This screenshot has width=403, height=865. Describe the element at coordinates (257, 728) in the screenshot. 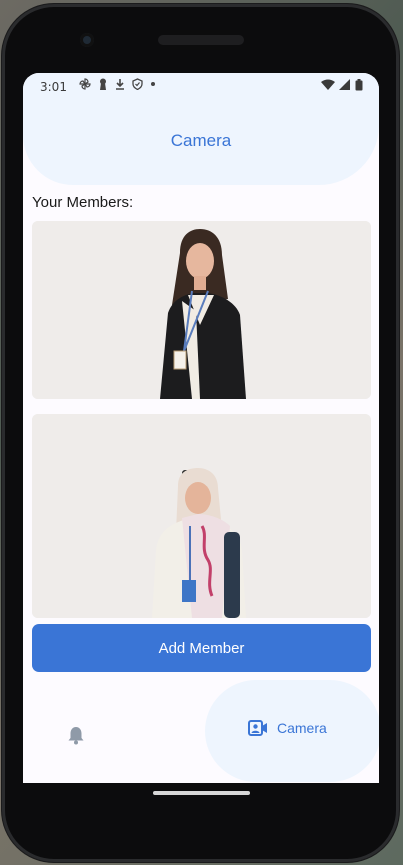

I see `camera-contact-icon` at that location.